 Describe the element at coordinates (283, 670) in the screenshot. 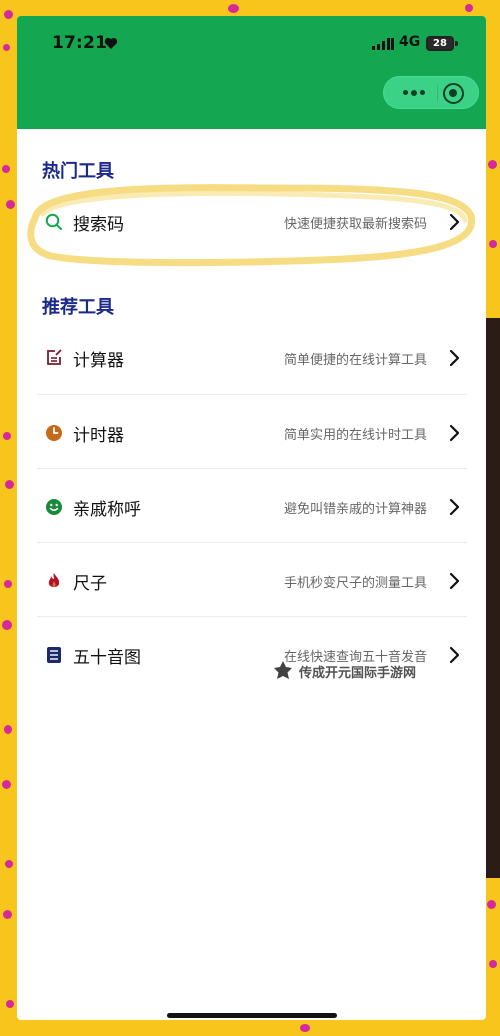

I see `watermark-logo-icon` at that location.